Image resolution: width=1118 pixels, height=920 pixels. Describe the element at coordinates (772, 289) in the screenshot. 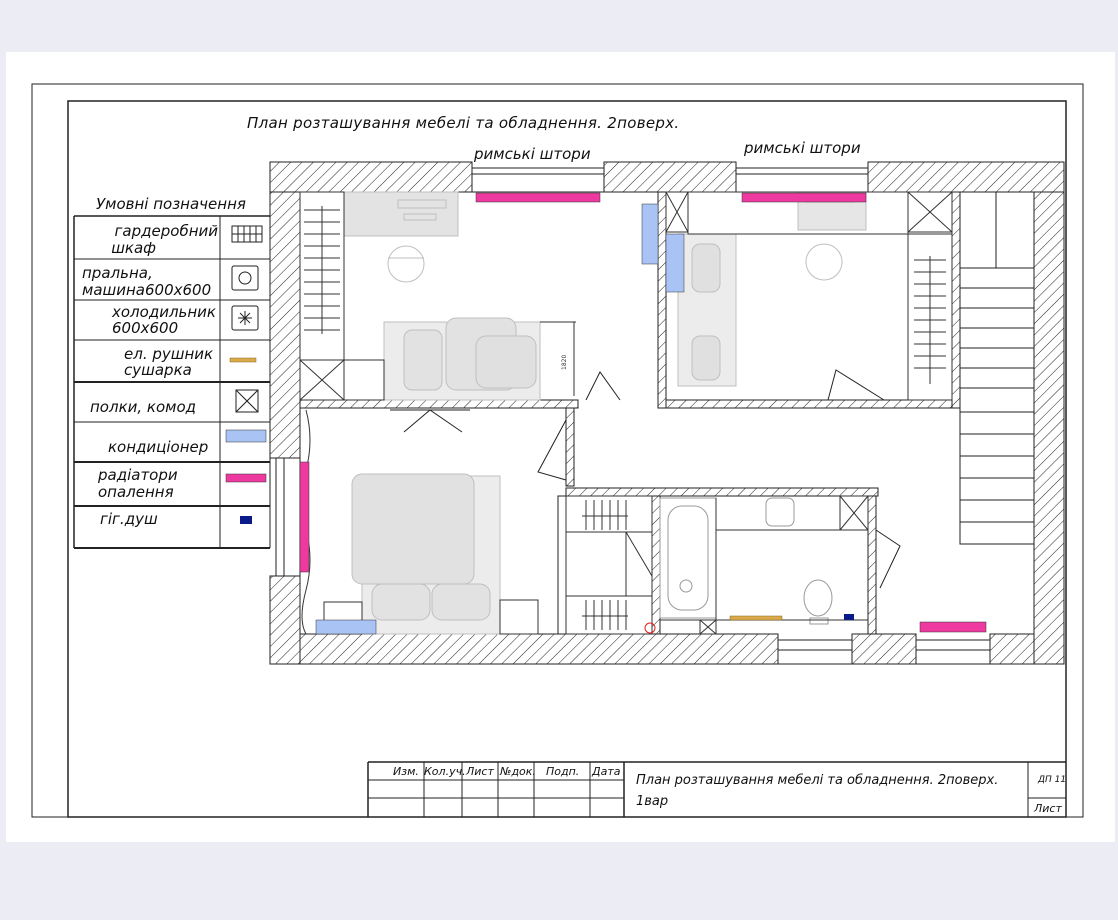

I see `bedroom-2-furniture` at that location.